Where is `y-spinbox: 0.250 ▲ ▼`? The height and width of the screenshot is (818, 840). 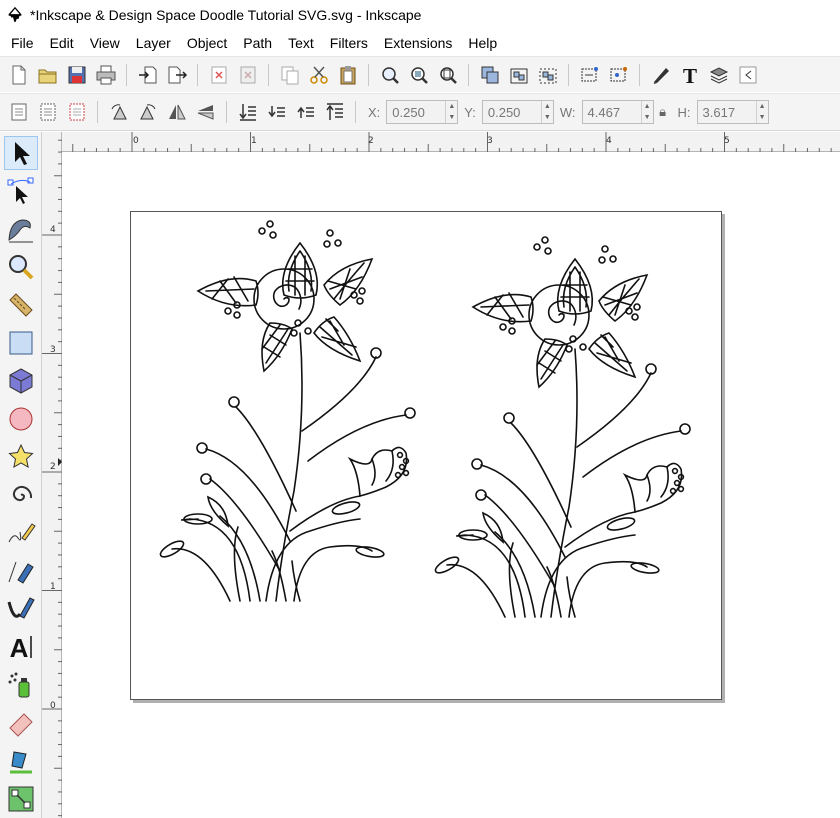
y-spinbox: 0.250 ▲ ▼ is located at coordinates (517, 112).